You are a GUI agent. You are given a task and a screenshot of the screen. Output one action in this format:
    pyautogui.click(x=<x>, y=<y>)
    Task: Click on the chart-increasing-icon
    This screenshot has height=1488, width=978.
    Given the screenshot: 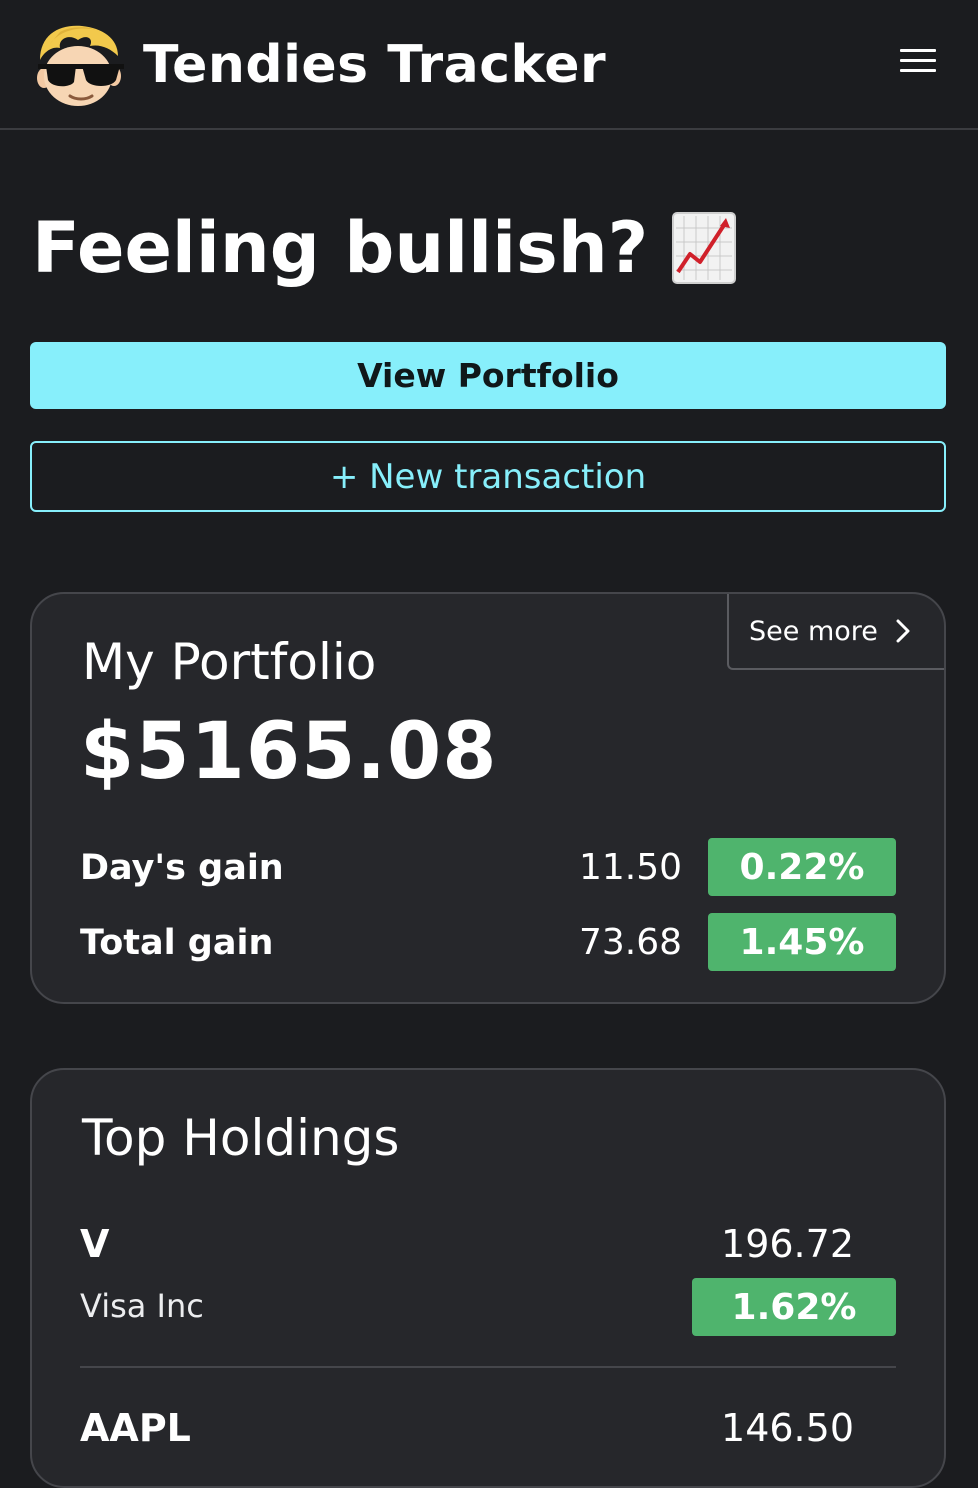 What is the action you would take?
    pyautogui.click(x=704, y=248)
    